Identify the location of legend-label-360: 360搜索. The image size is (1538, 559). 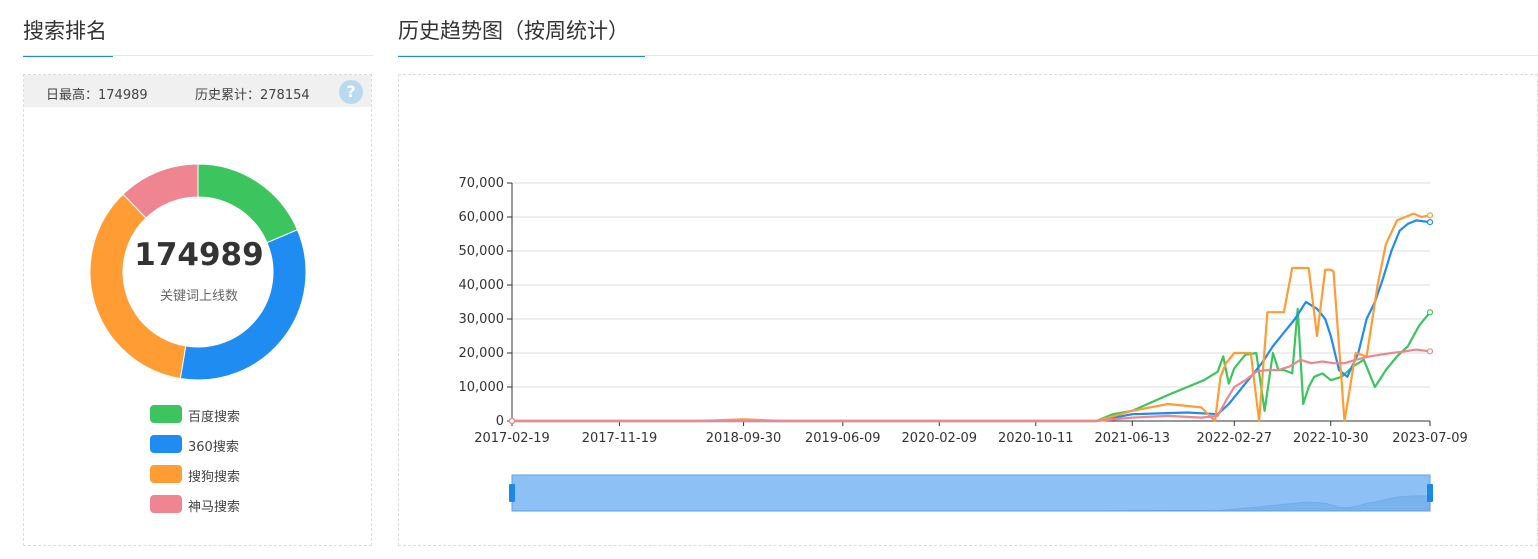
(213, 447).